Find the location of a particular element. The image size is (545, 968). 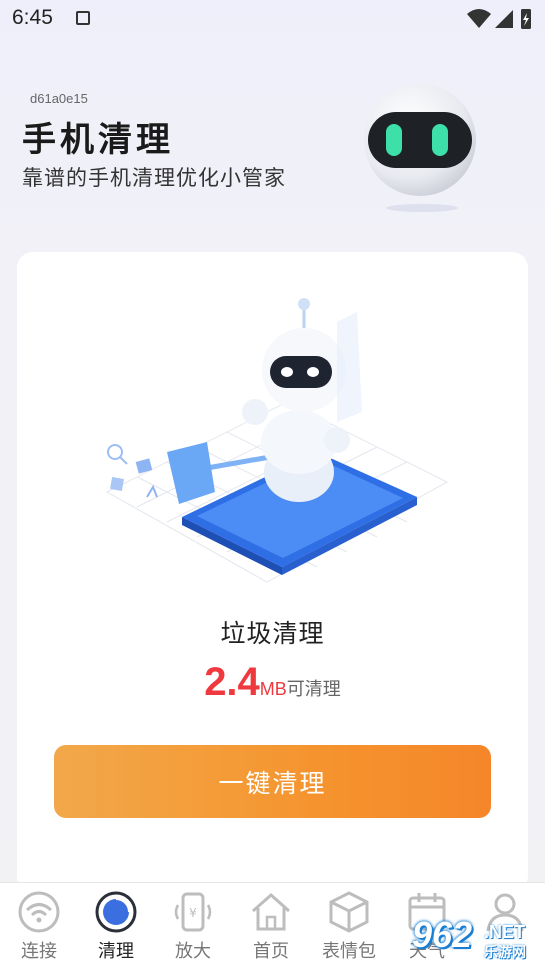

tab-home: 首页 is located at coordinates (271, 925).